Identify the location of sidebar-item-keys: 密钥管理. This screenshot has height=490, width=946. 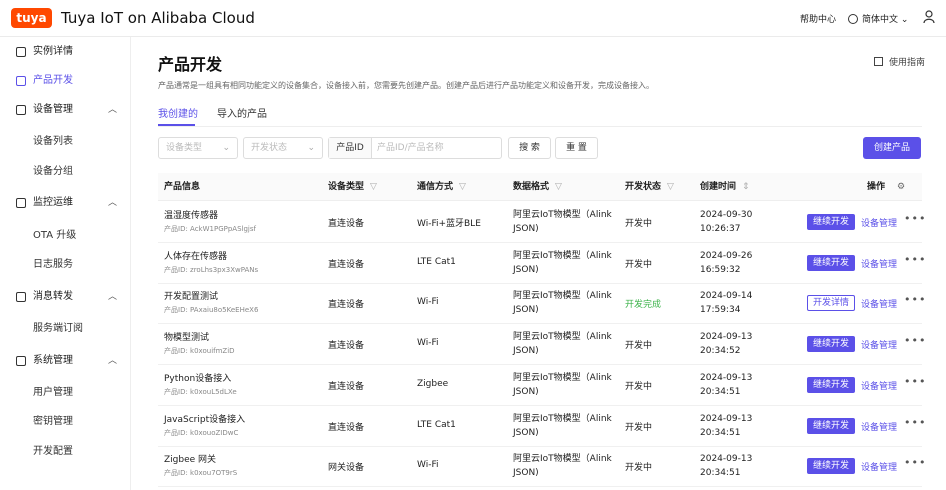
(65, 422).